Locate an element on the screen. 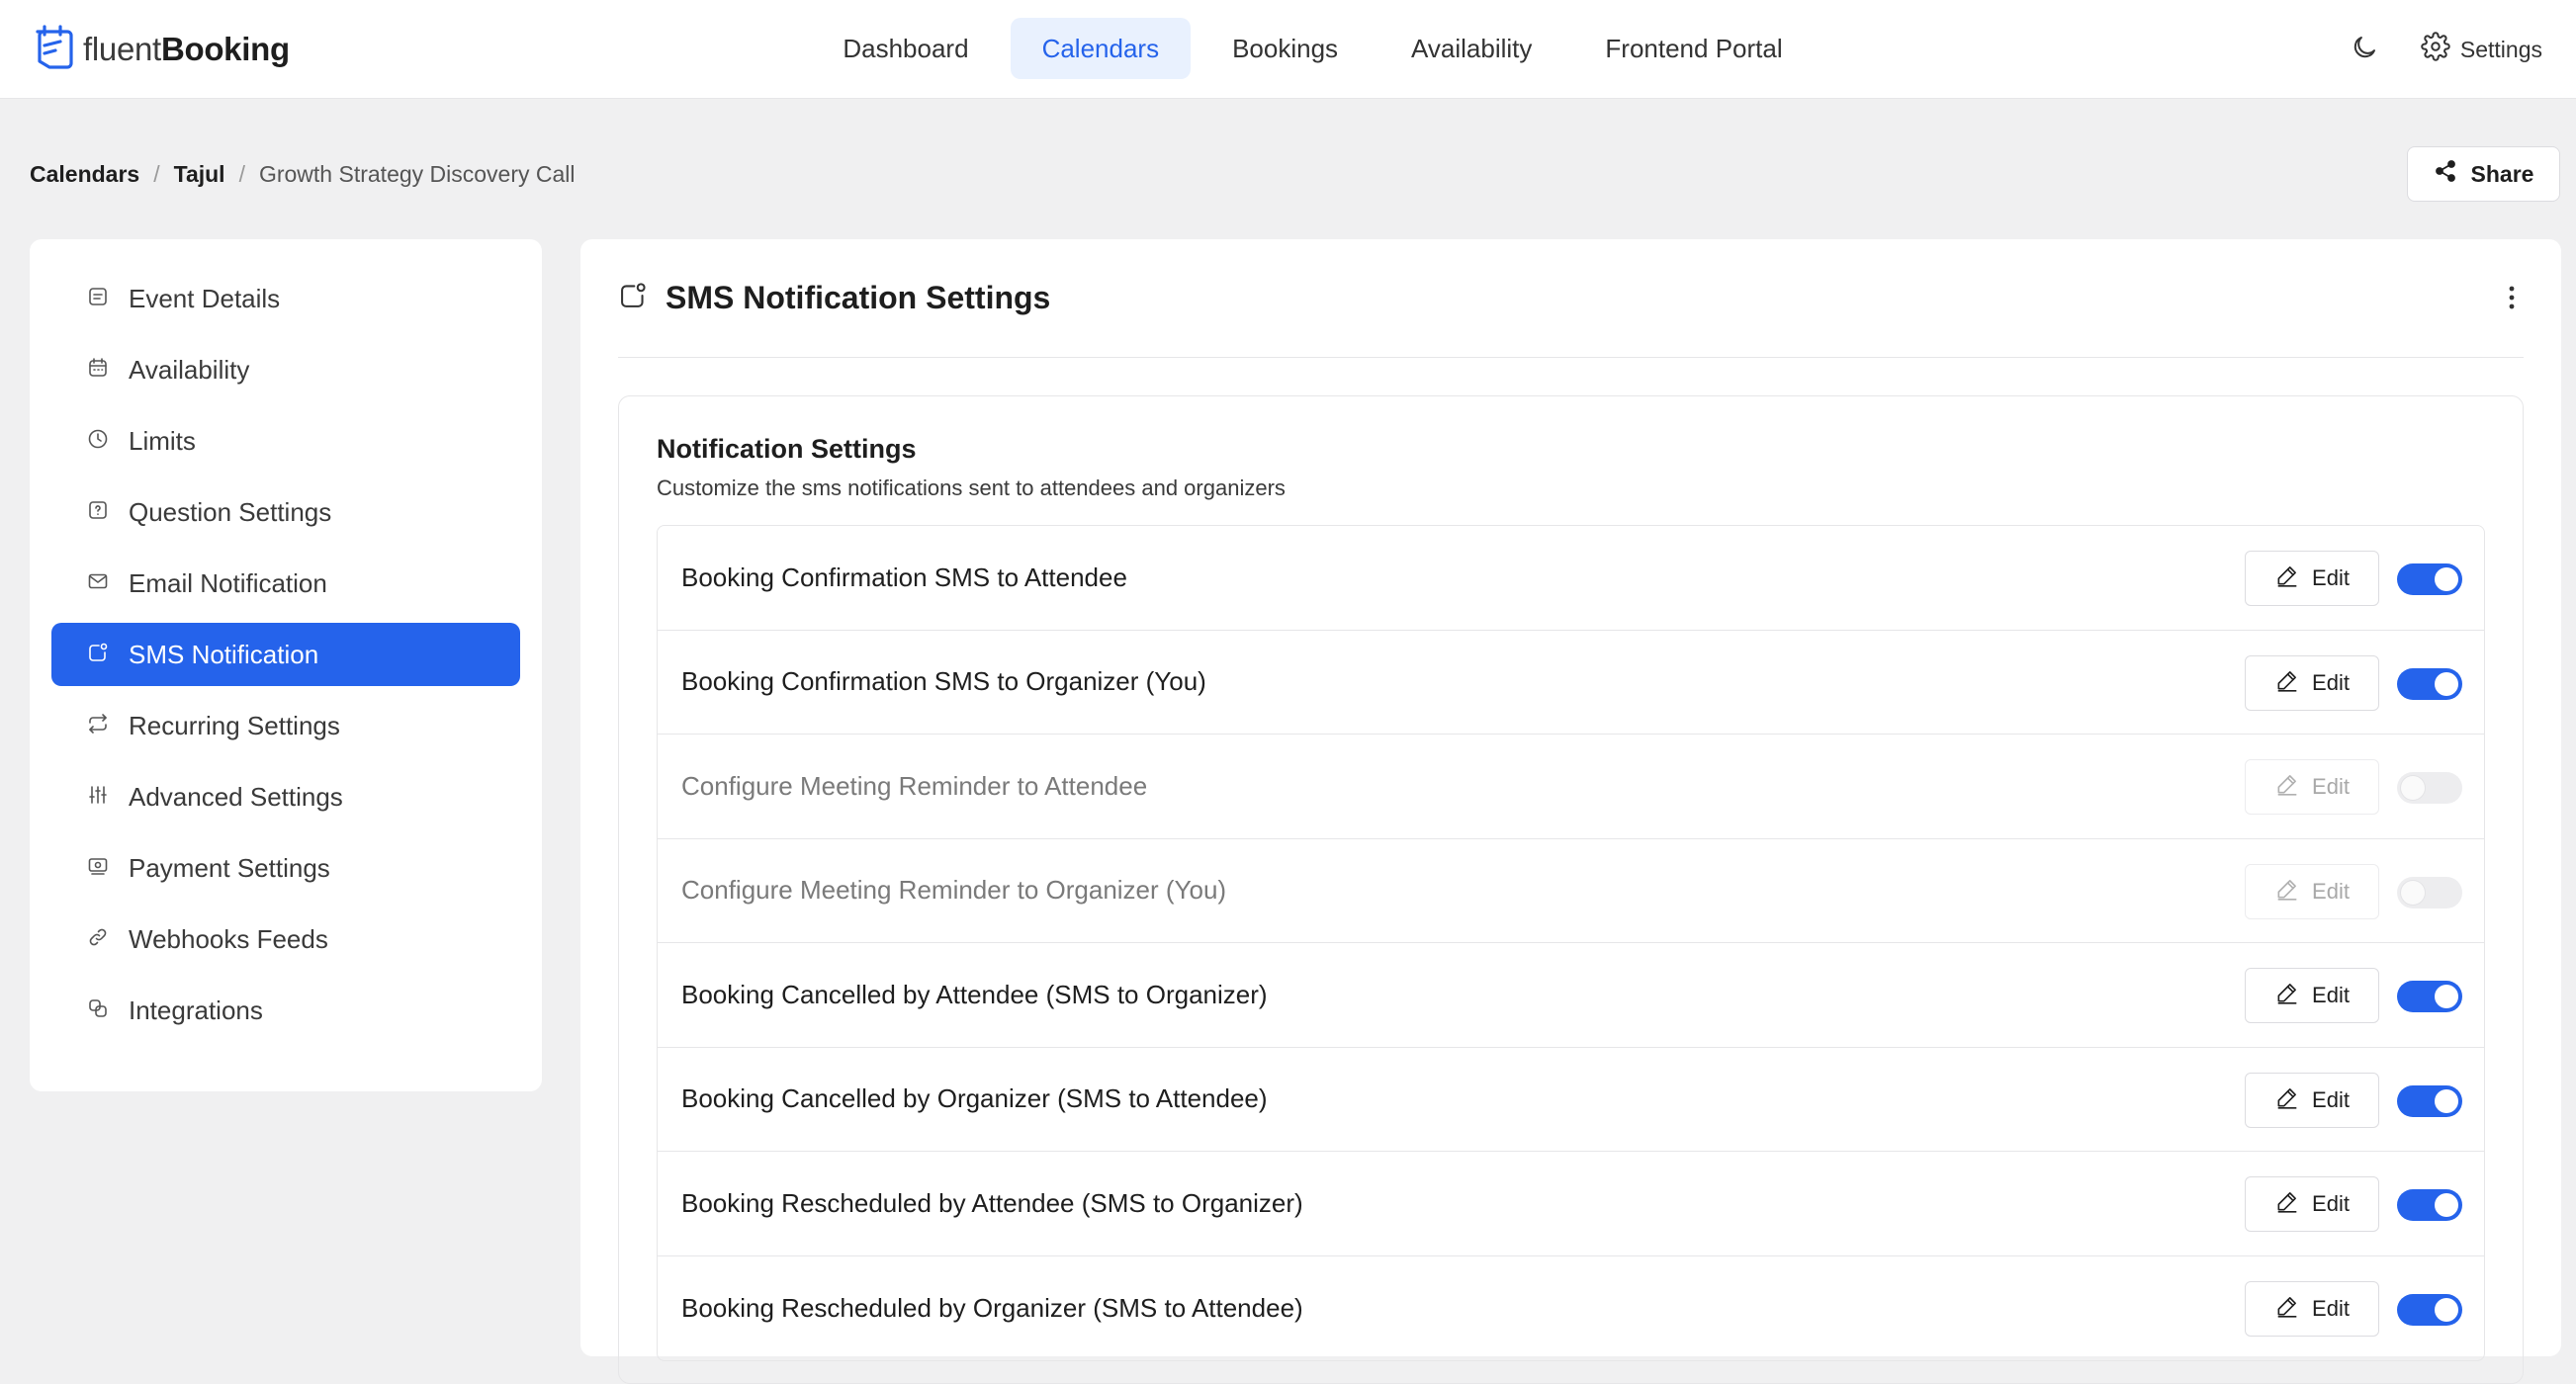 The image size is (2576, 1384). sidebar-item-event-details: Event Details is located at coordinates (285, 299).